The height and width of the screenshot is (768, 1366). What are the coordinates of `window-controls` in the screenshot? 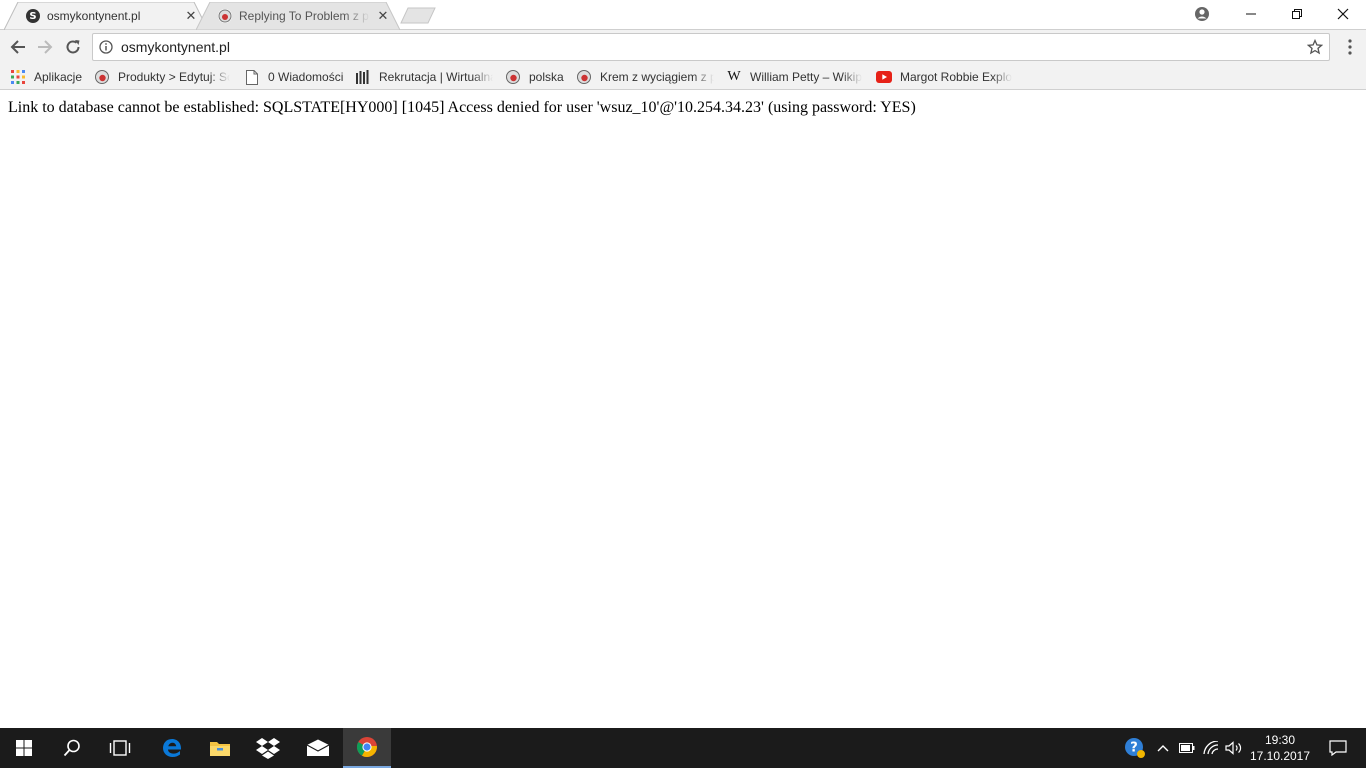 It's located at (1297, 14).